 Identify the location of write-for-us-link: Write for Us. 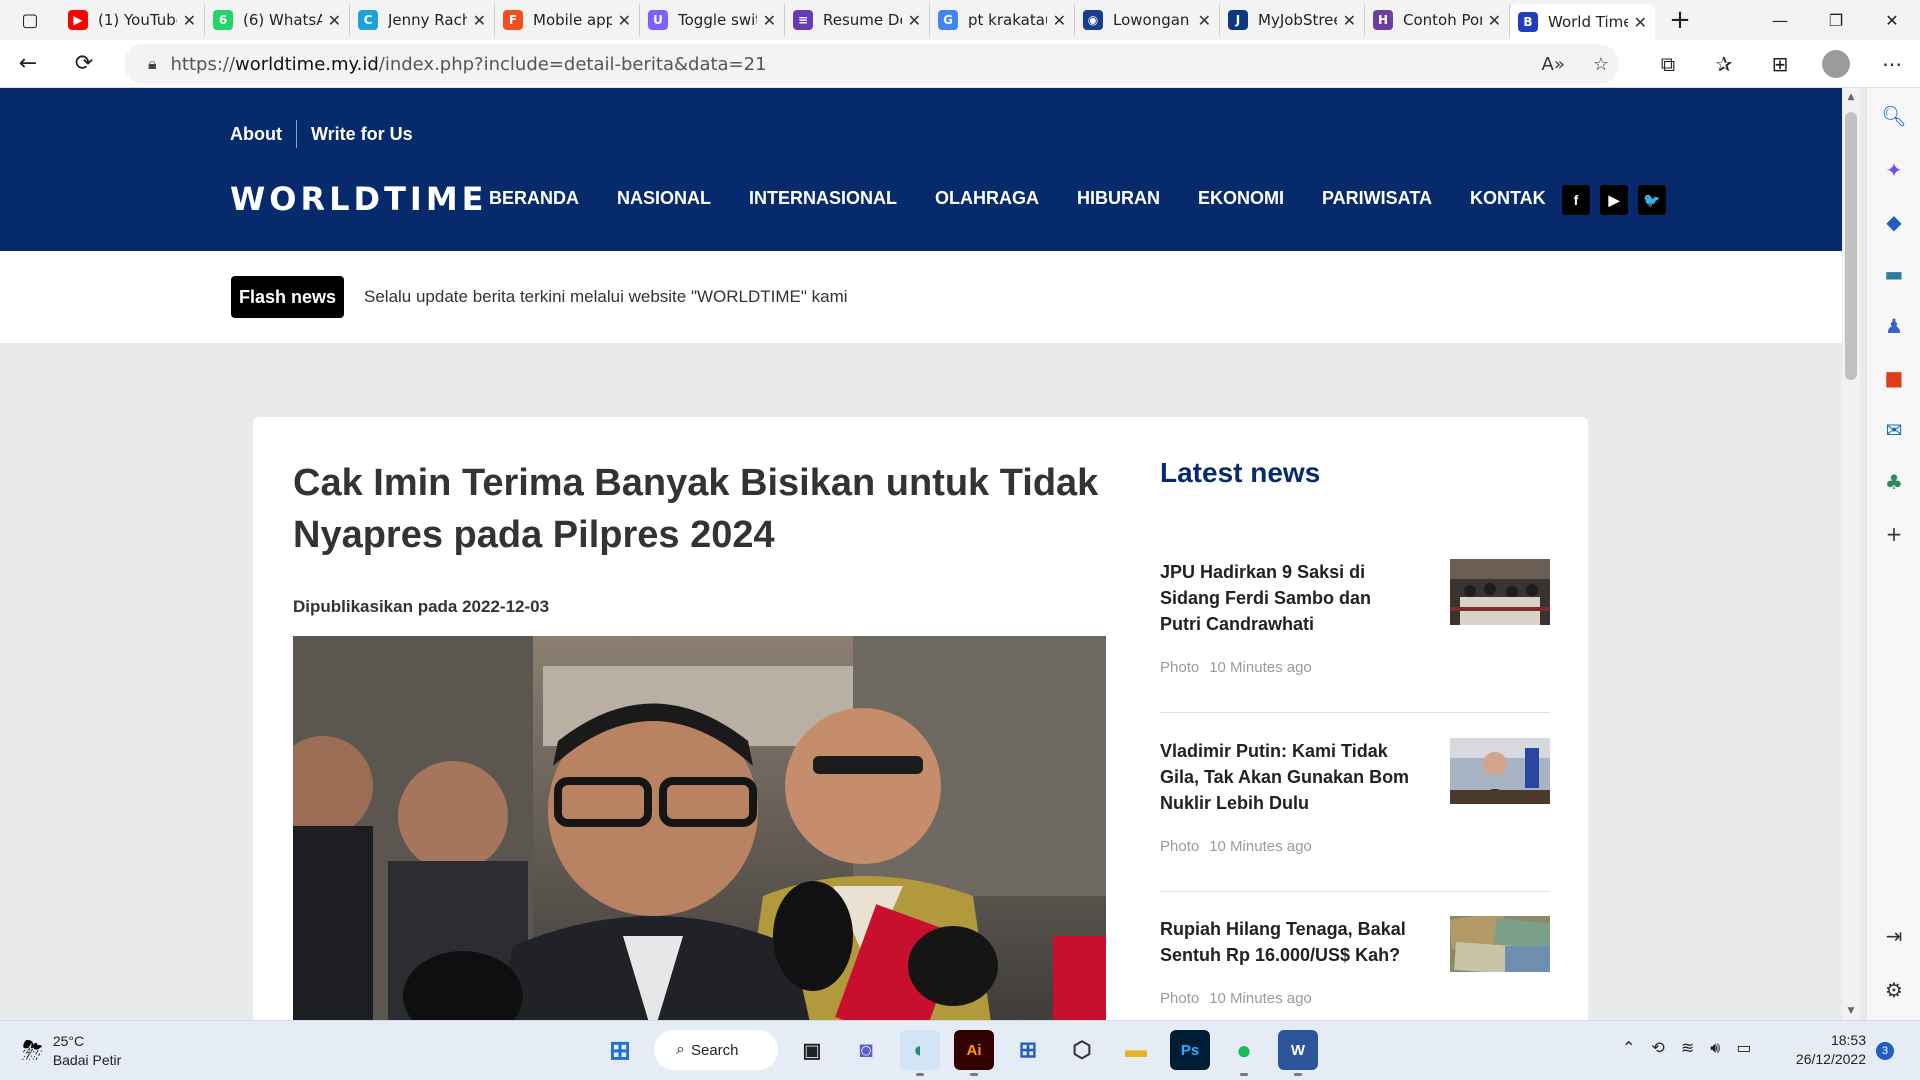
(362, 134).